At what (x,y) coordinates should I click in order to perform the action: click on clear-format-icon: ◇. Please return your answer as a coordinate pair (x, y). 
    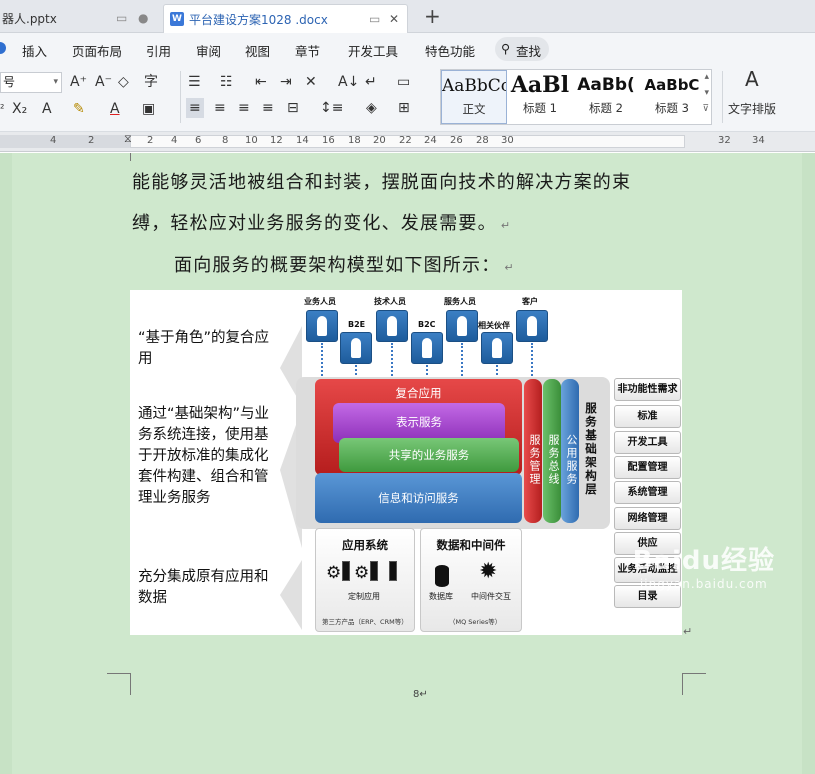
    Looking at the image, I should click on (123, 82).